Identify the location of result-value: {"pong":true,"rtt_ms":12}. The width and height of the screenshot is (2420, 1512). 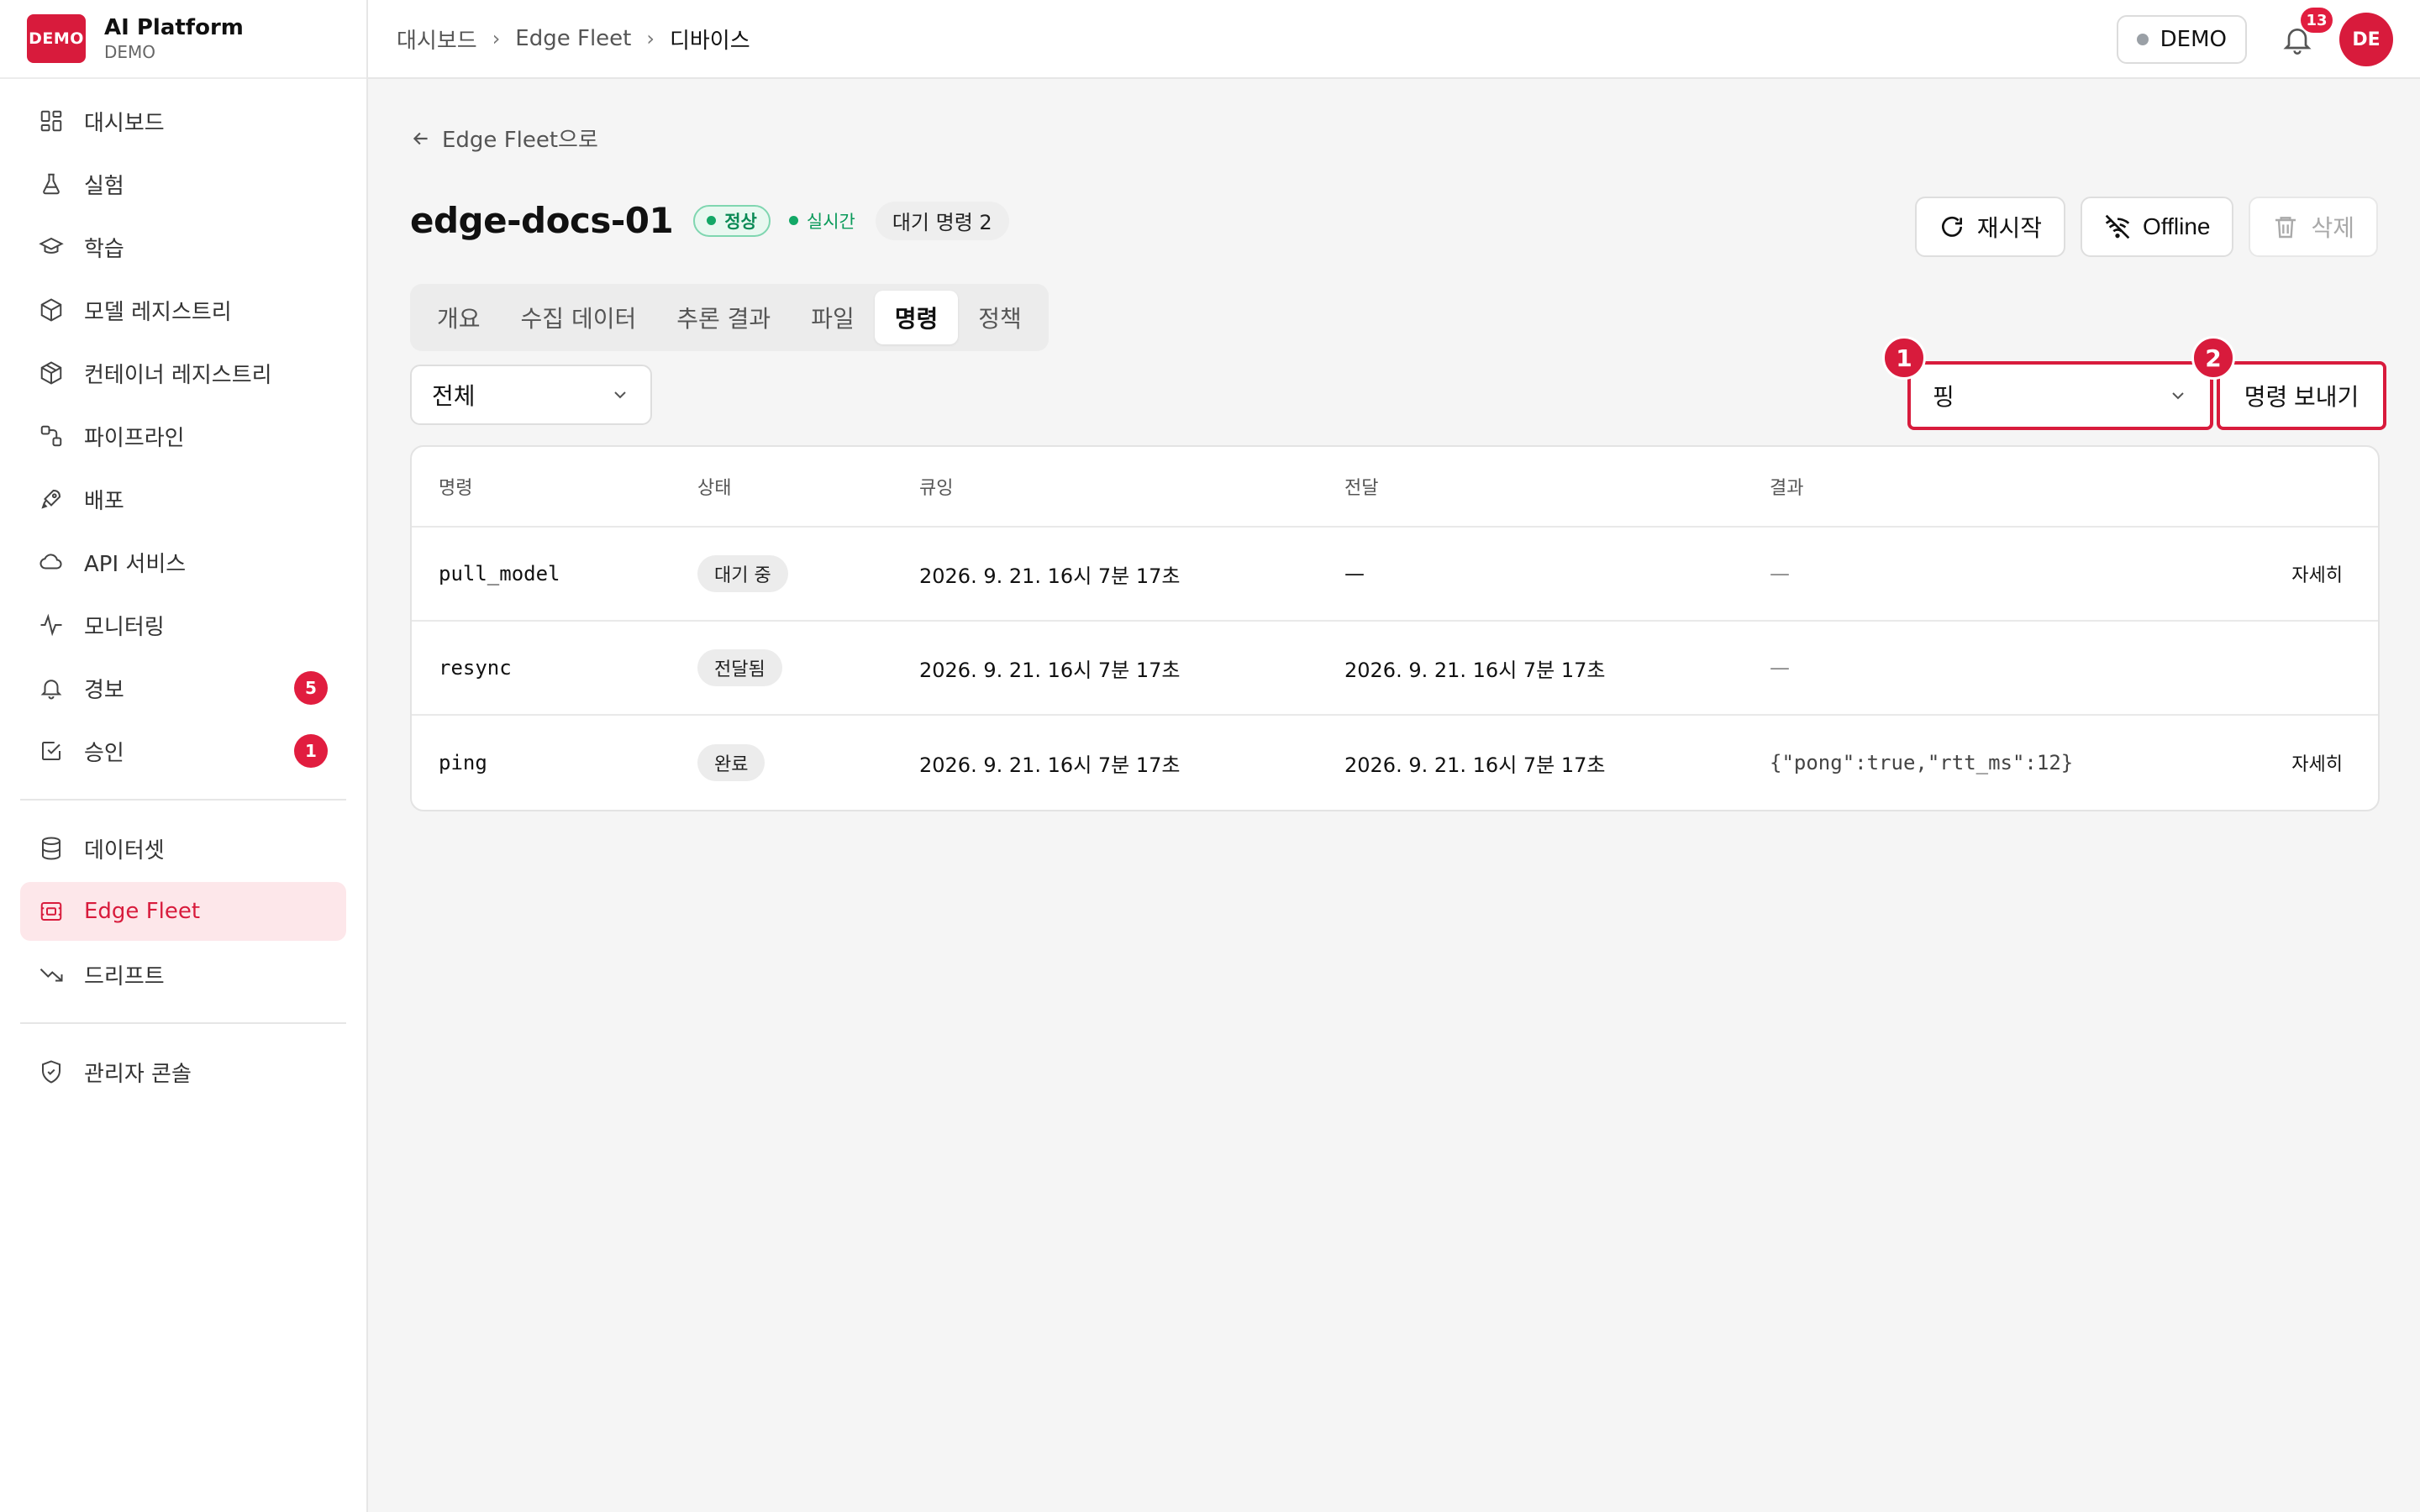
(1922, 762).